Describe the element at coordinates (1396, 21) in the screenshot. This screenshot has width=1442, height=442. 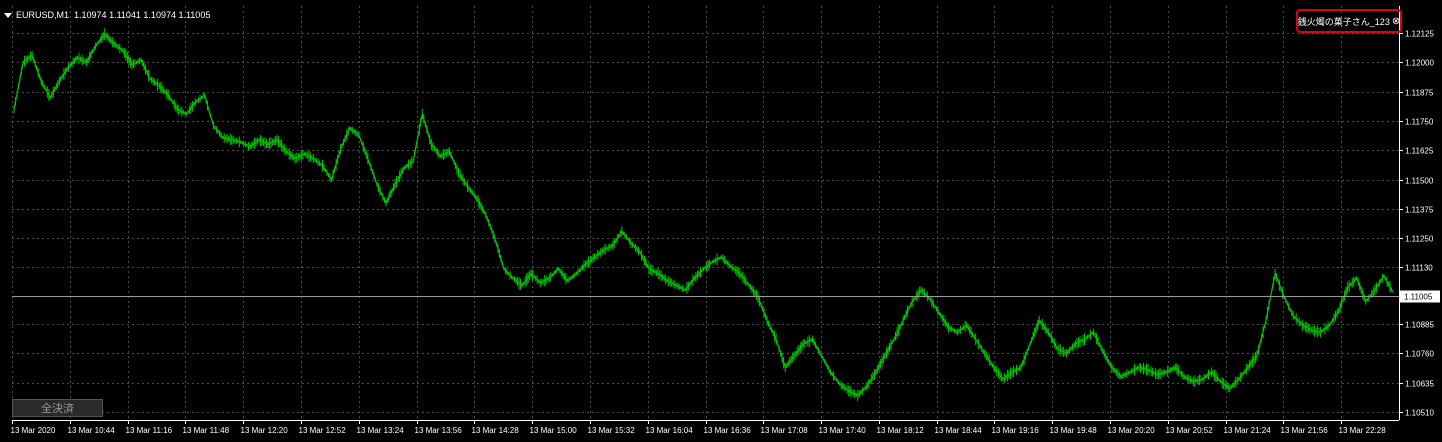
I see `close-circle-icon: ⊗` at that location.